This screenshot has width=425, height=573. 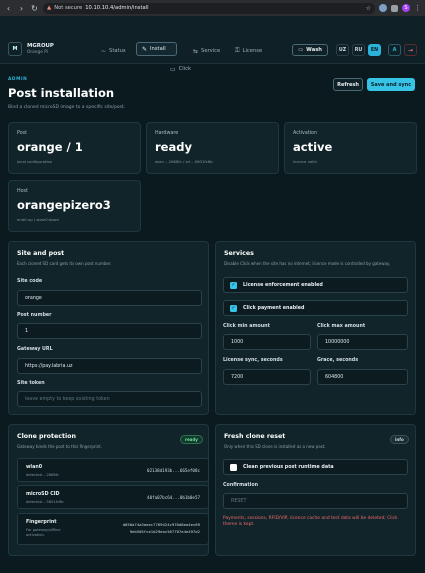 What do you see at coordinates (164, 531) in the screenshot?
I see `fingerprint-hash-line2: 9eb505fce1d29eac567707e4e497d2` at bounding box center [164, 531].